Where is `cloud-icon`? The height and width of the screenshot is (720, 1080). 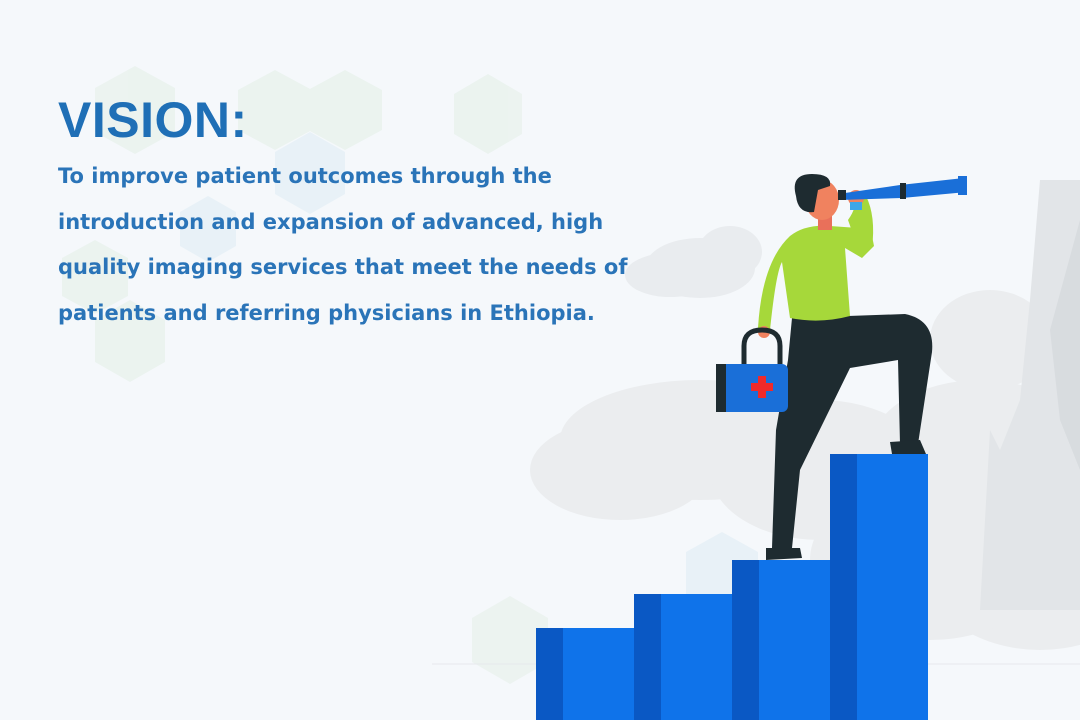
cloud-icon is located at coordinates (693, 262).